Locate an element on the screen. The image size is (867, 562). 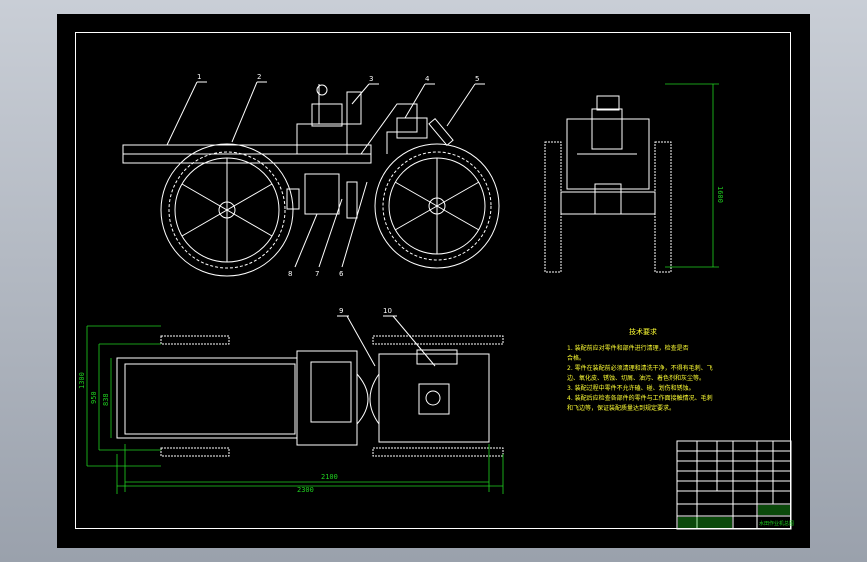
callout-9: 9 is located at coordinates (341, 311).